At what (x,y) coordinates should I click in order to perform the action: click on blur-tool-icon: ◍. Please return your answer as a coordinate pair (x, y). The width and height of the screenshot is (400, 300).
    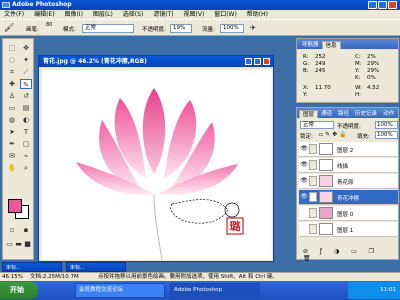
    Looking at the image, I should click on (12, 120).